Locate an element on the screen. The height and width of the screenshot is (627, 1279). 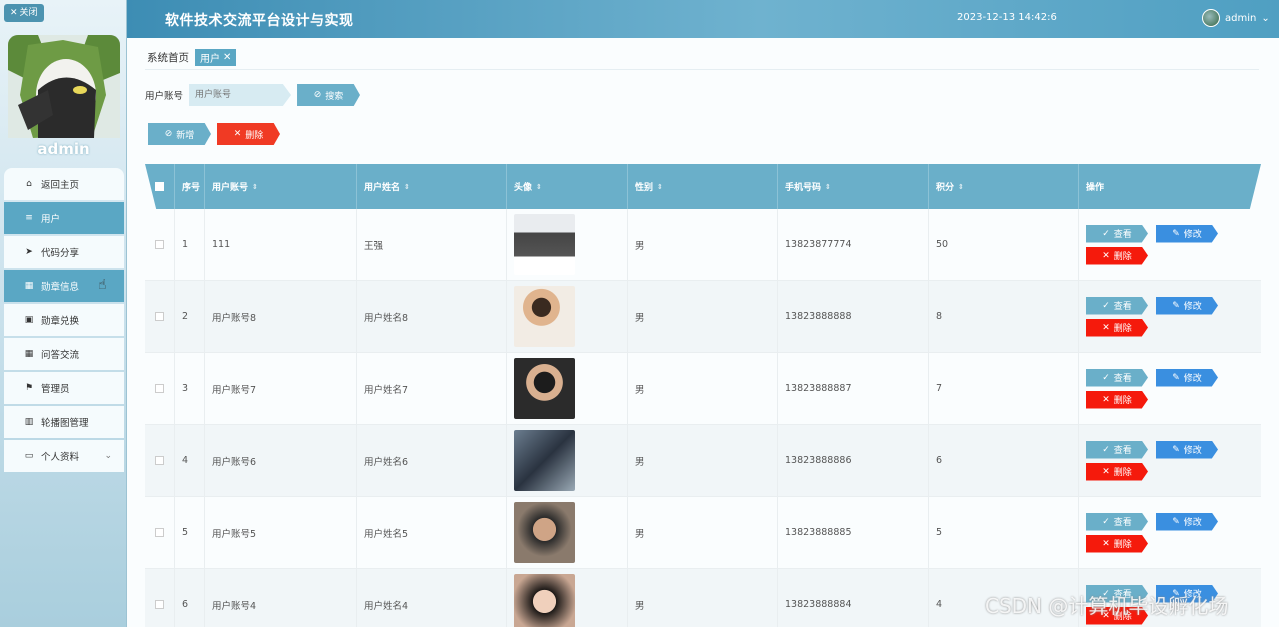
search-button: ⊘ 搜索 is located at coordinates (329, 95).